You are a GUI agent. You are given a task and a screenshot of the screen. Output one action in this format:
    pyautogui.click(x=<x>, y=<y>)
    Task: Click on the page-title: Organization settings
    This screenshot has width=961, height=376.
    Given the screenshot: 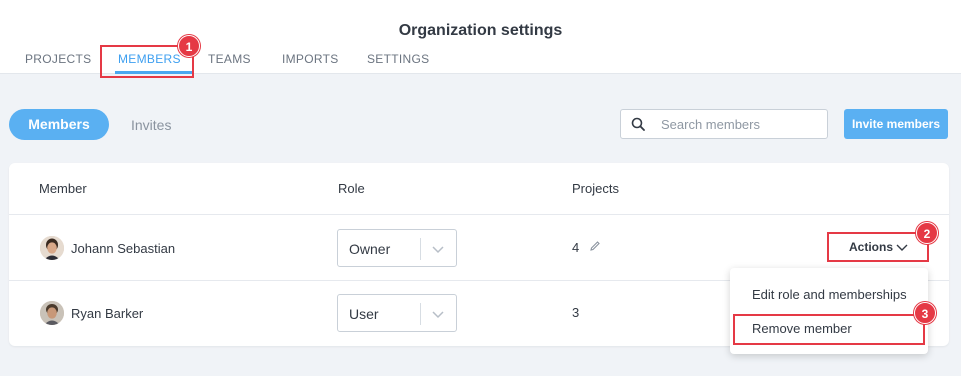 What is the action you would take?
    pyautogui.click(x=480, y=30)
    